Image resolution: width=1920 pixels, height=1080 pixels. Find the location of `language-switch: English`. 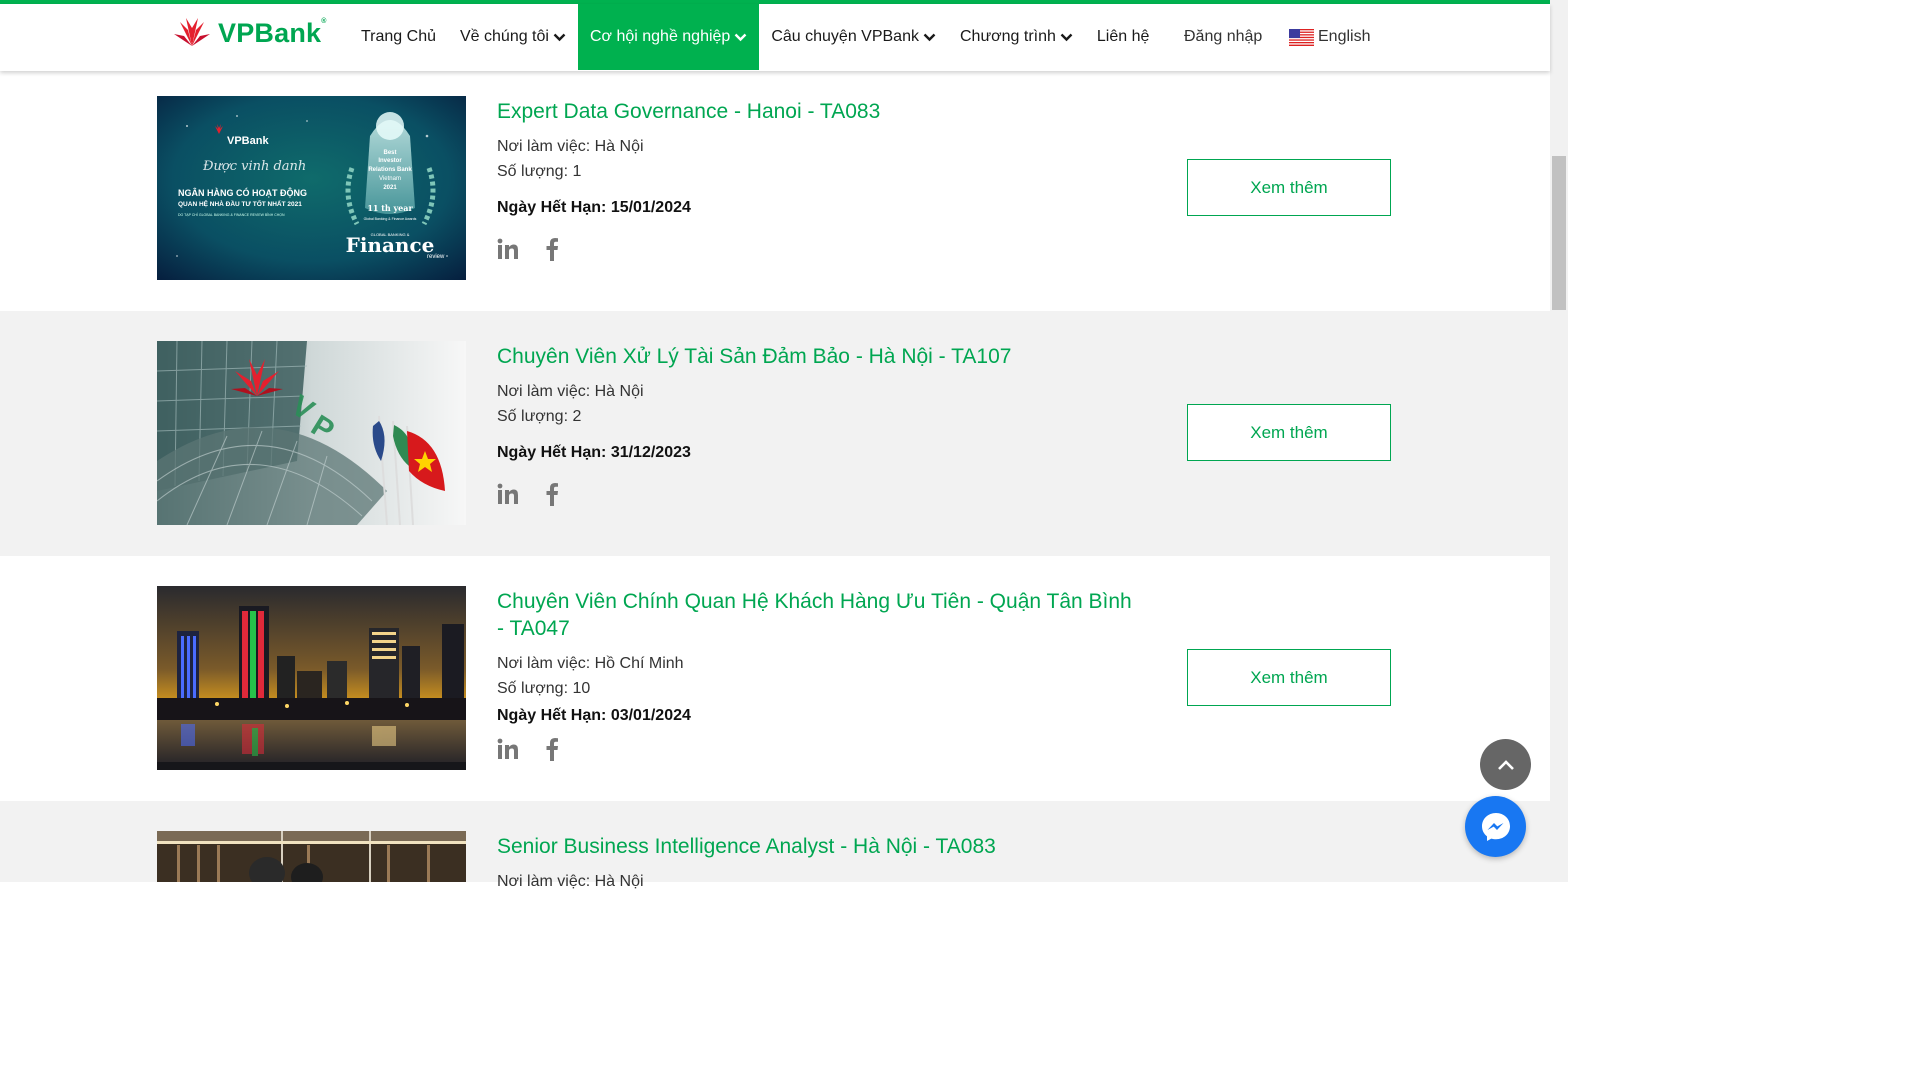

language-switch: English is located at coordinates (1329, 37).